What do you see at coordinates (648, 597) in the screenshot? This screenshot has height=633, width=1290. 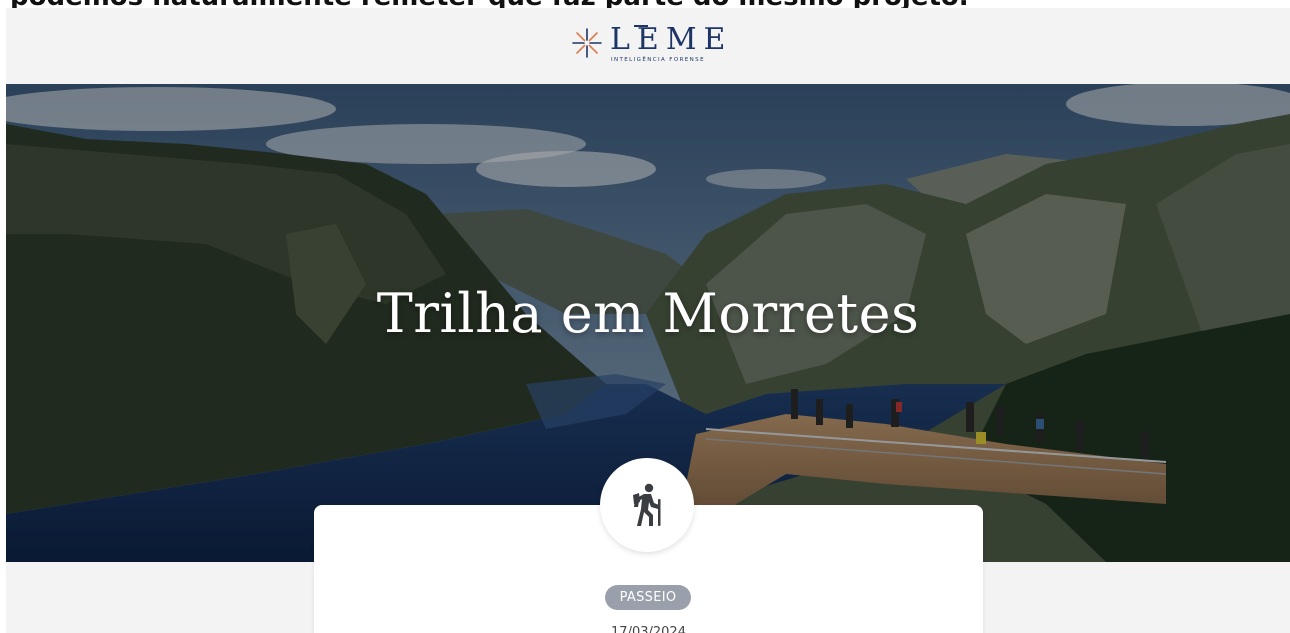 I see `category-badge: PASSEIO` at bounding box center [648, 597].